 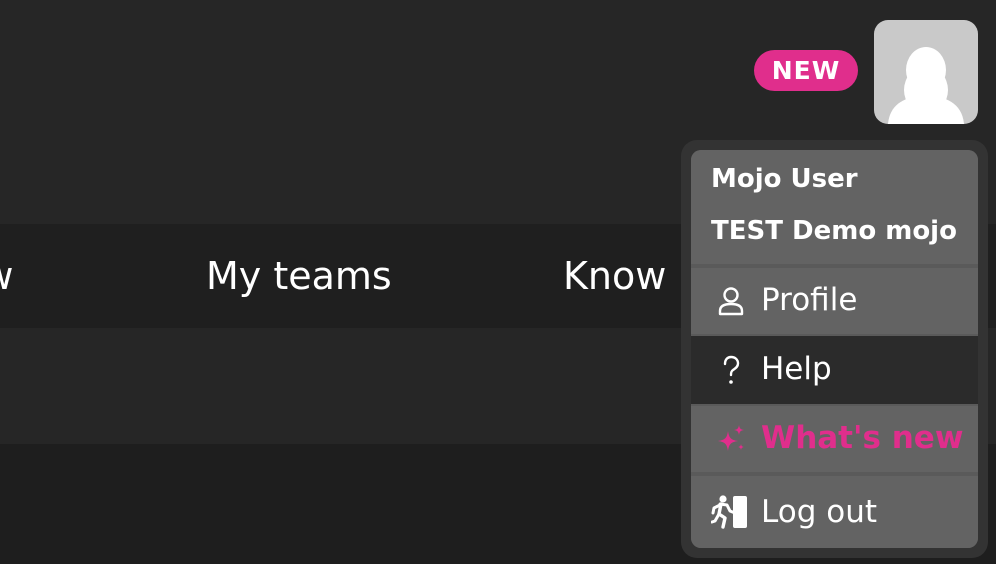 What do you see at coordinates (834, 370) in the screenshot?
I see `menu-item-help: Help` at bounding box center [834, 370].